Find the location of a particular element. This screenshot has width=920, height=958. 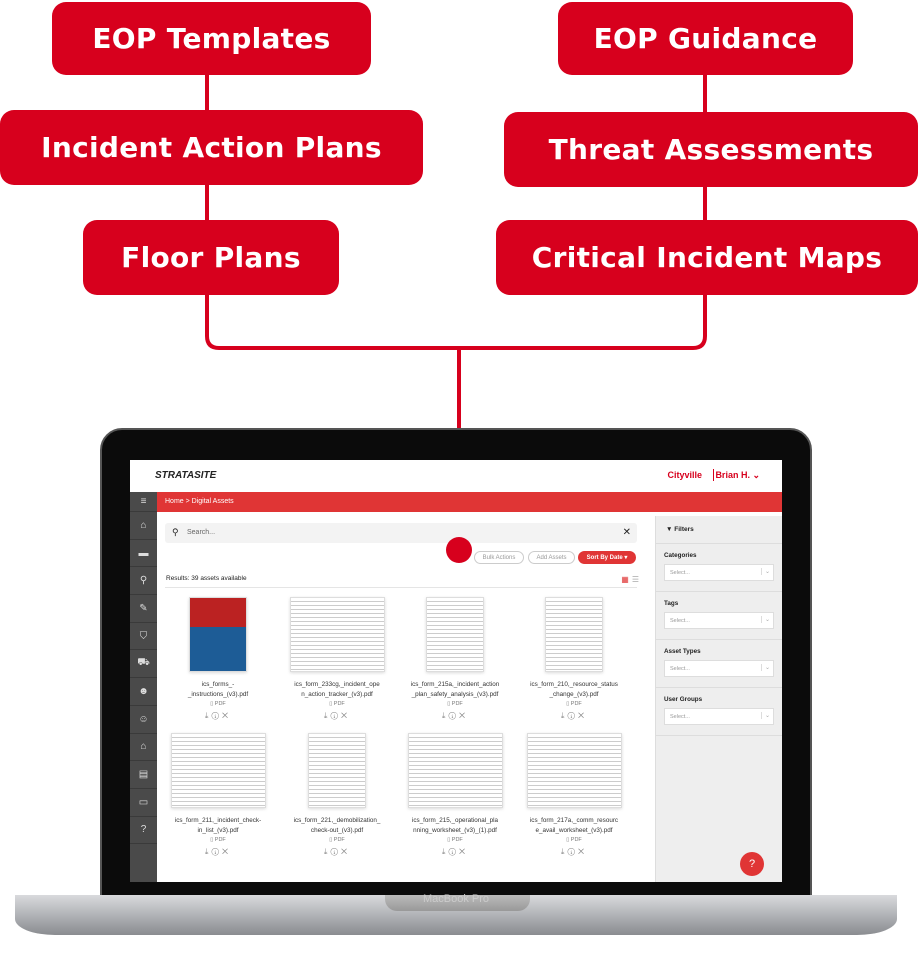

user-menu: Brian H. ⌄ is located at coordinates (737, 475).